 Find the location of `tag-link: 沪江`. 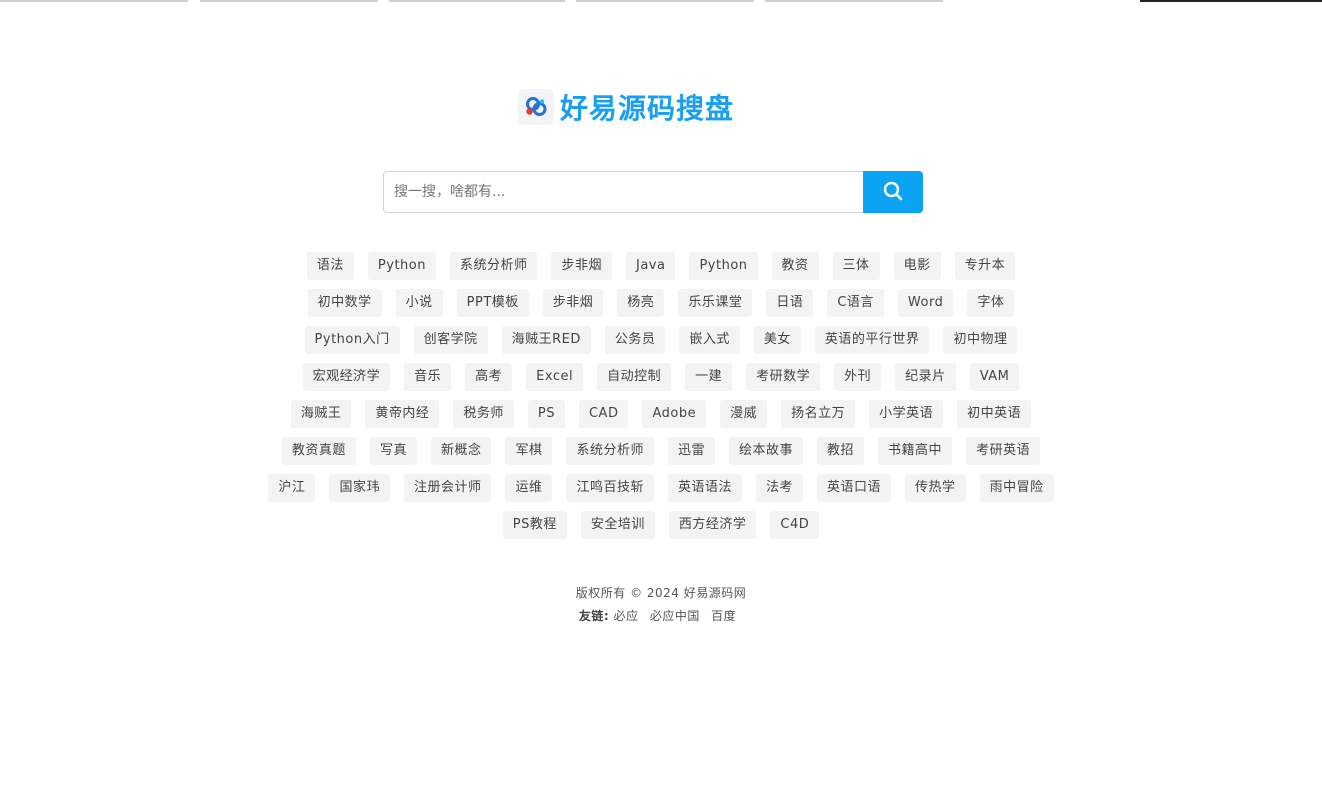

tag-link: 沪江 is located at coordinates (292, 488).